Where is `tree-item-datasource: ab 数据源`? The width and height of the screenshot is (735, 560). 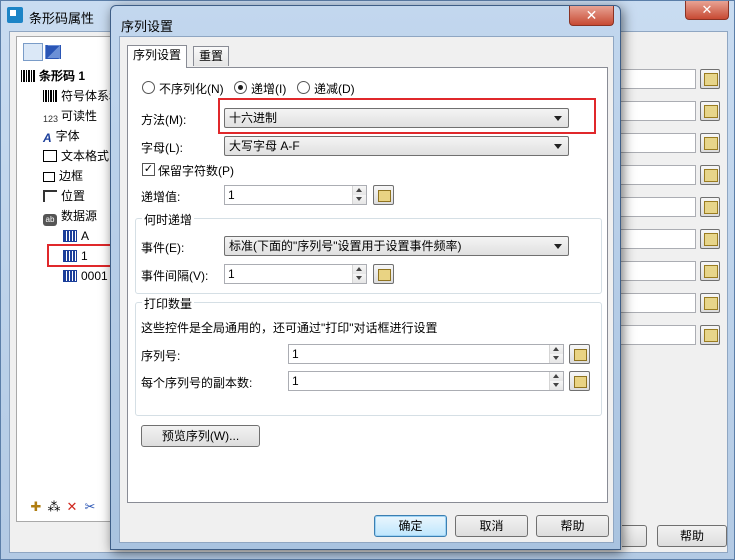 tree-item-datasource: ab 数据源 is located at coordinates (70, 216).